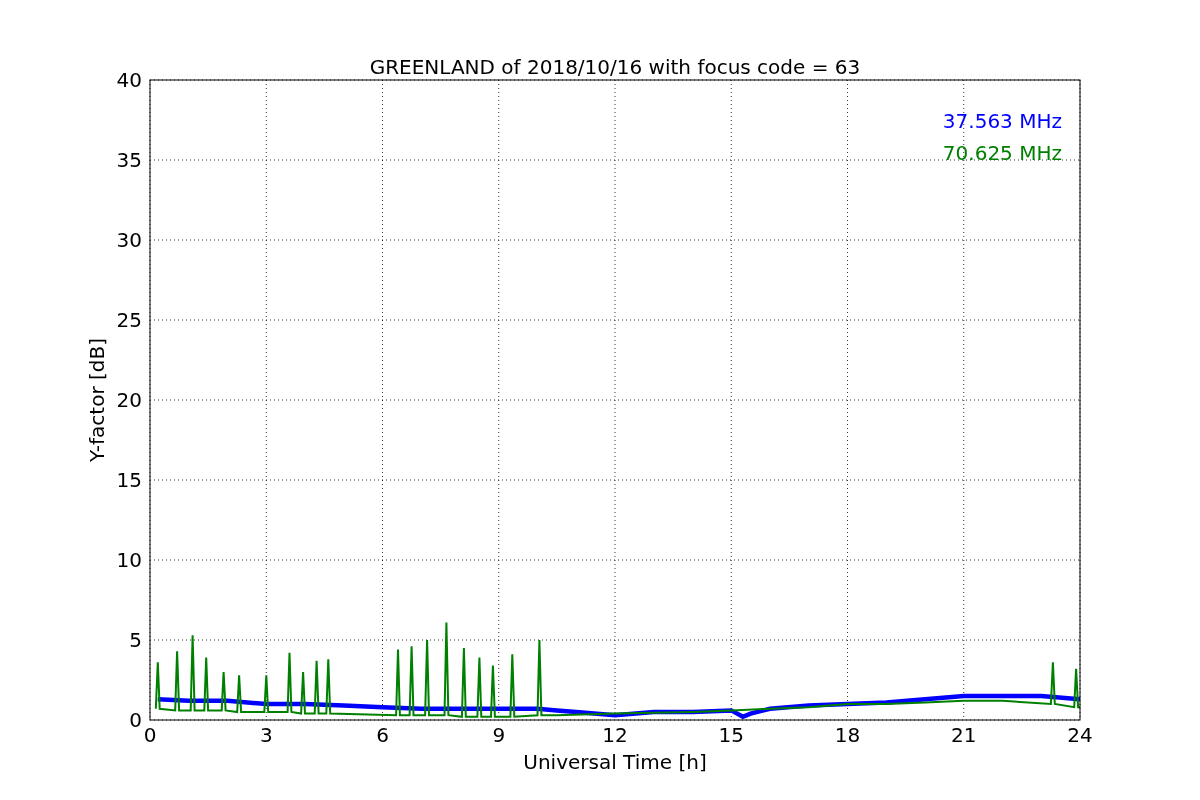 The image size is (1200, 800). What do you see at coordinates (615, 67) in the screenshot?
I see `chart-title: GREENLAND of 2018/10/16 with focus code = 63` at bounding box center [615, 67].